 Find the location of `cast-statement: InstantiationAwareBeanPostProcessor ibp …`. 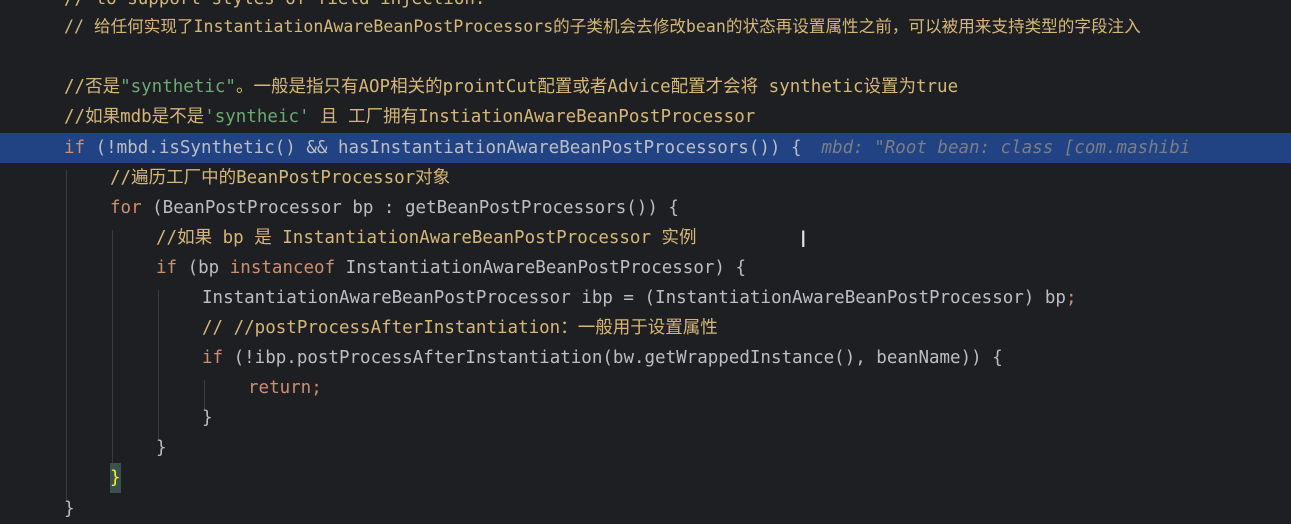

cast-statement: InstantiationAwareBeanPostProcessor ibp … is located at coordinates (639, 298).